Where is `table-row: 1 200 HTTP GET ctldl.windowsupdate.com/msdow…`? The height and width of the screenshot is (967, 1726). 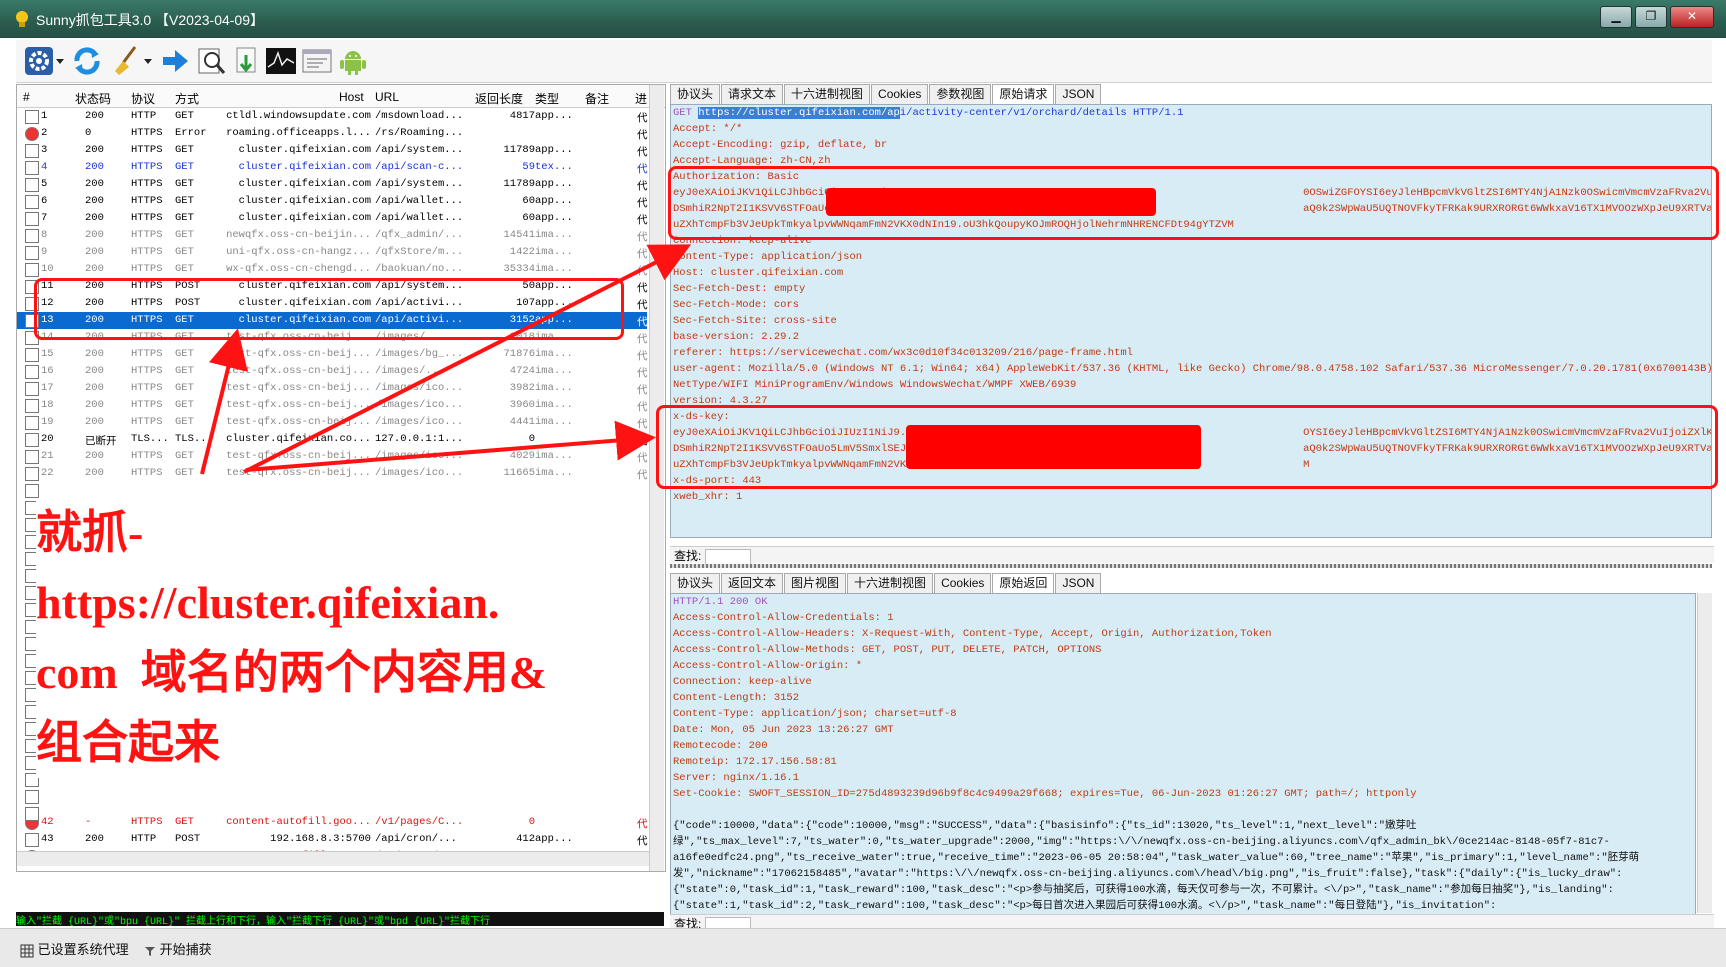
table-row: 1 200 HTTP GET ctldl.windowsupdate.com/msdow… is located at coordinates (332, 116).